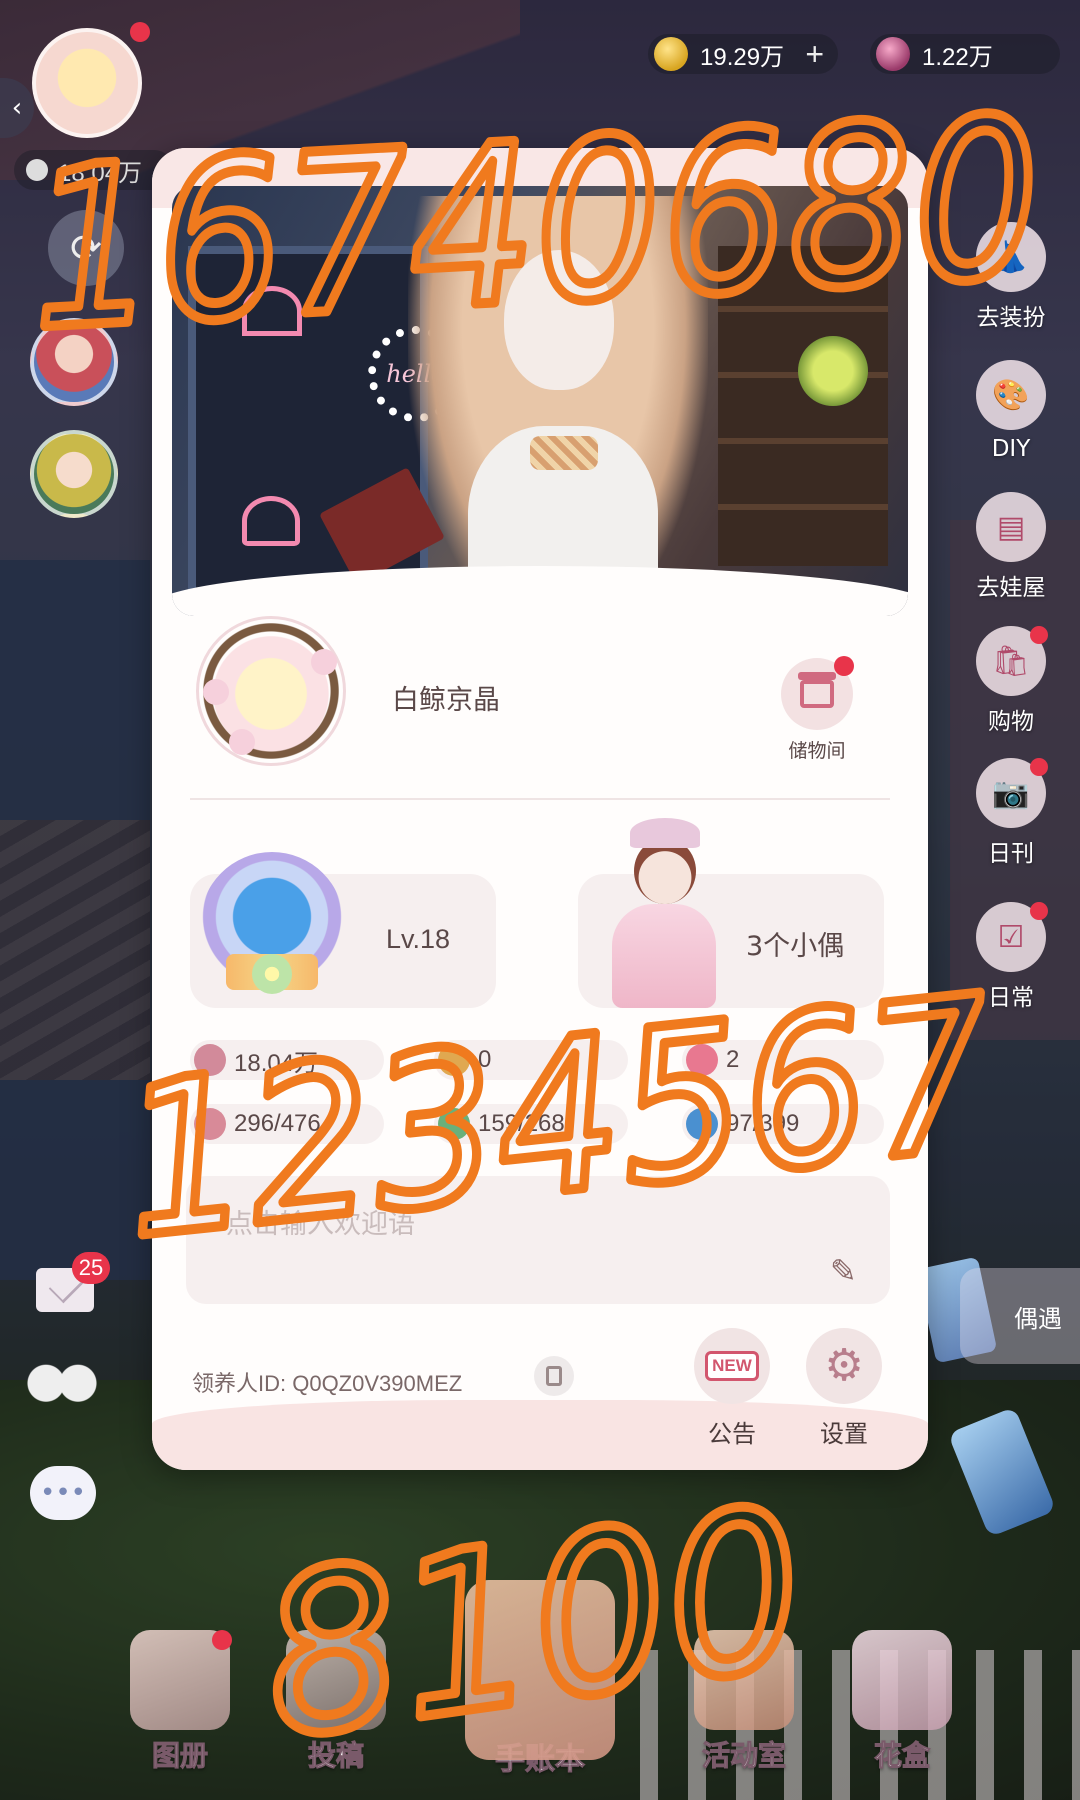 This screenshot has height=1800, width=1080. Describe the element at coordinates (91, 1268) in the screenshot. I see `mail-badge: 25` at that location.